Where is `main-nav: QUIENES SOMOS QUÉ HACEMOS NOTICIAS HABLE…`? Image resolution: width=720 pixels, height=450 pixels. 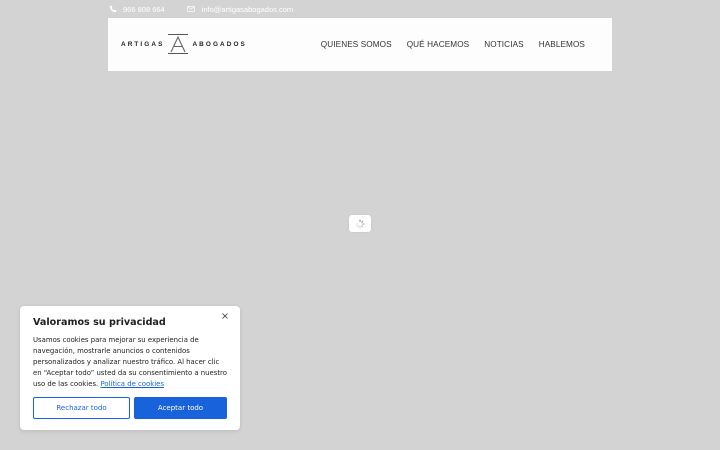 main-nav: QUIENES SOMOS QUÉ HACEMOS NOTICIAS HABLE… is located at coordinates (453, 44).